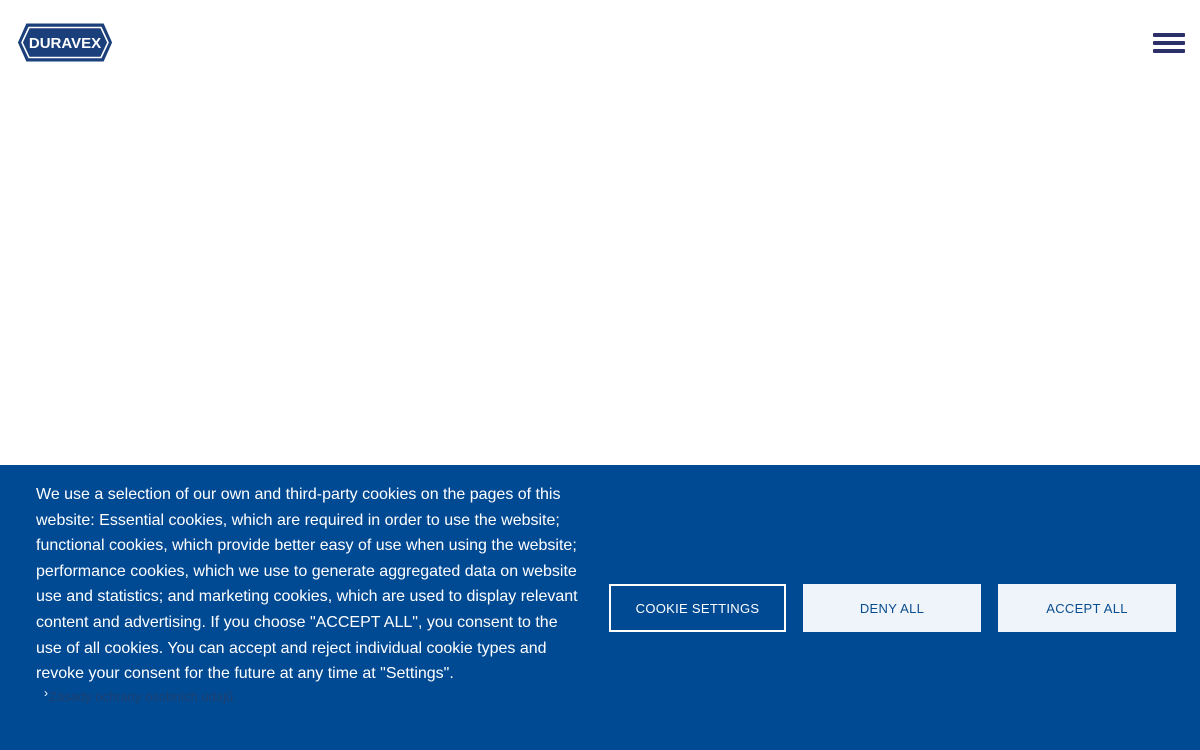 This screenshot has height=750, width=1200. Describe the element at coordinates (892, 608) in the screenshot. I see `deny-all-button: DENY ALL` at that location.